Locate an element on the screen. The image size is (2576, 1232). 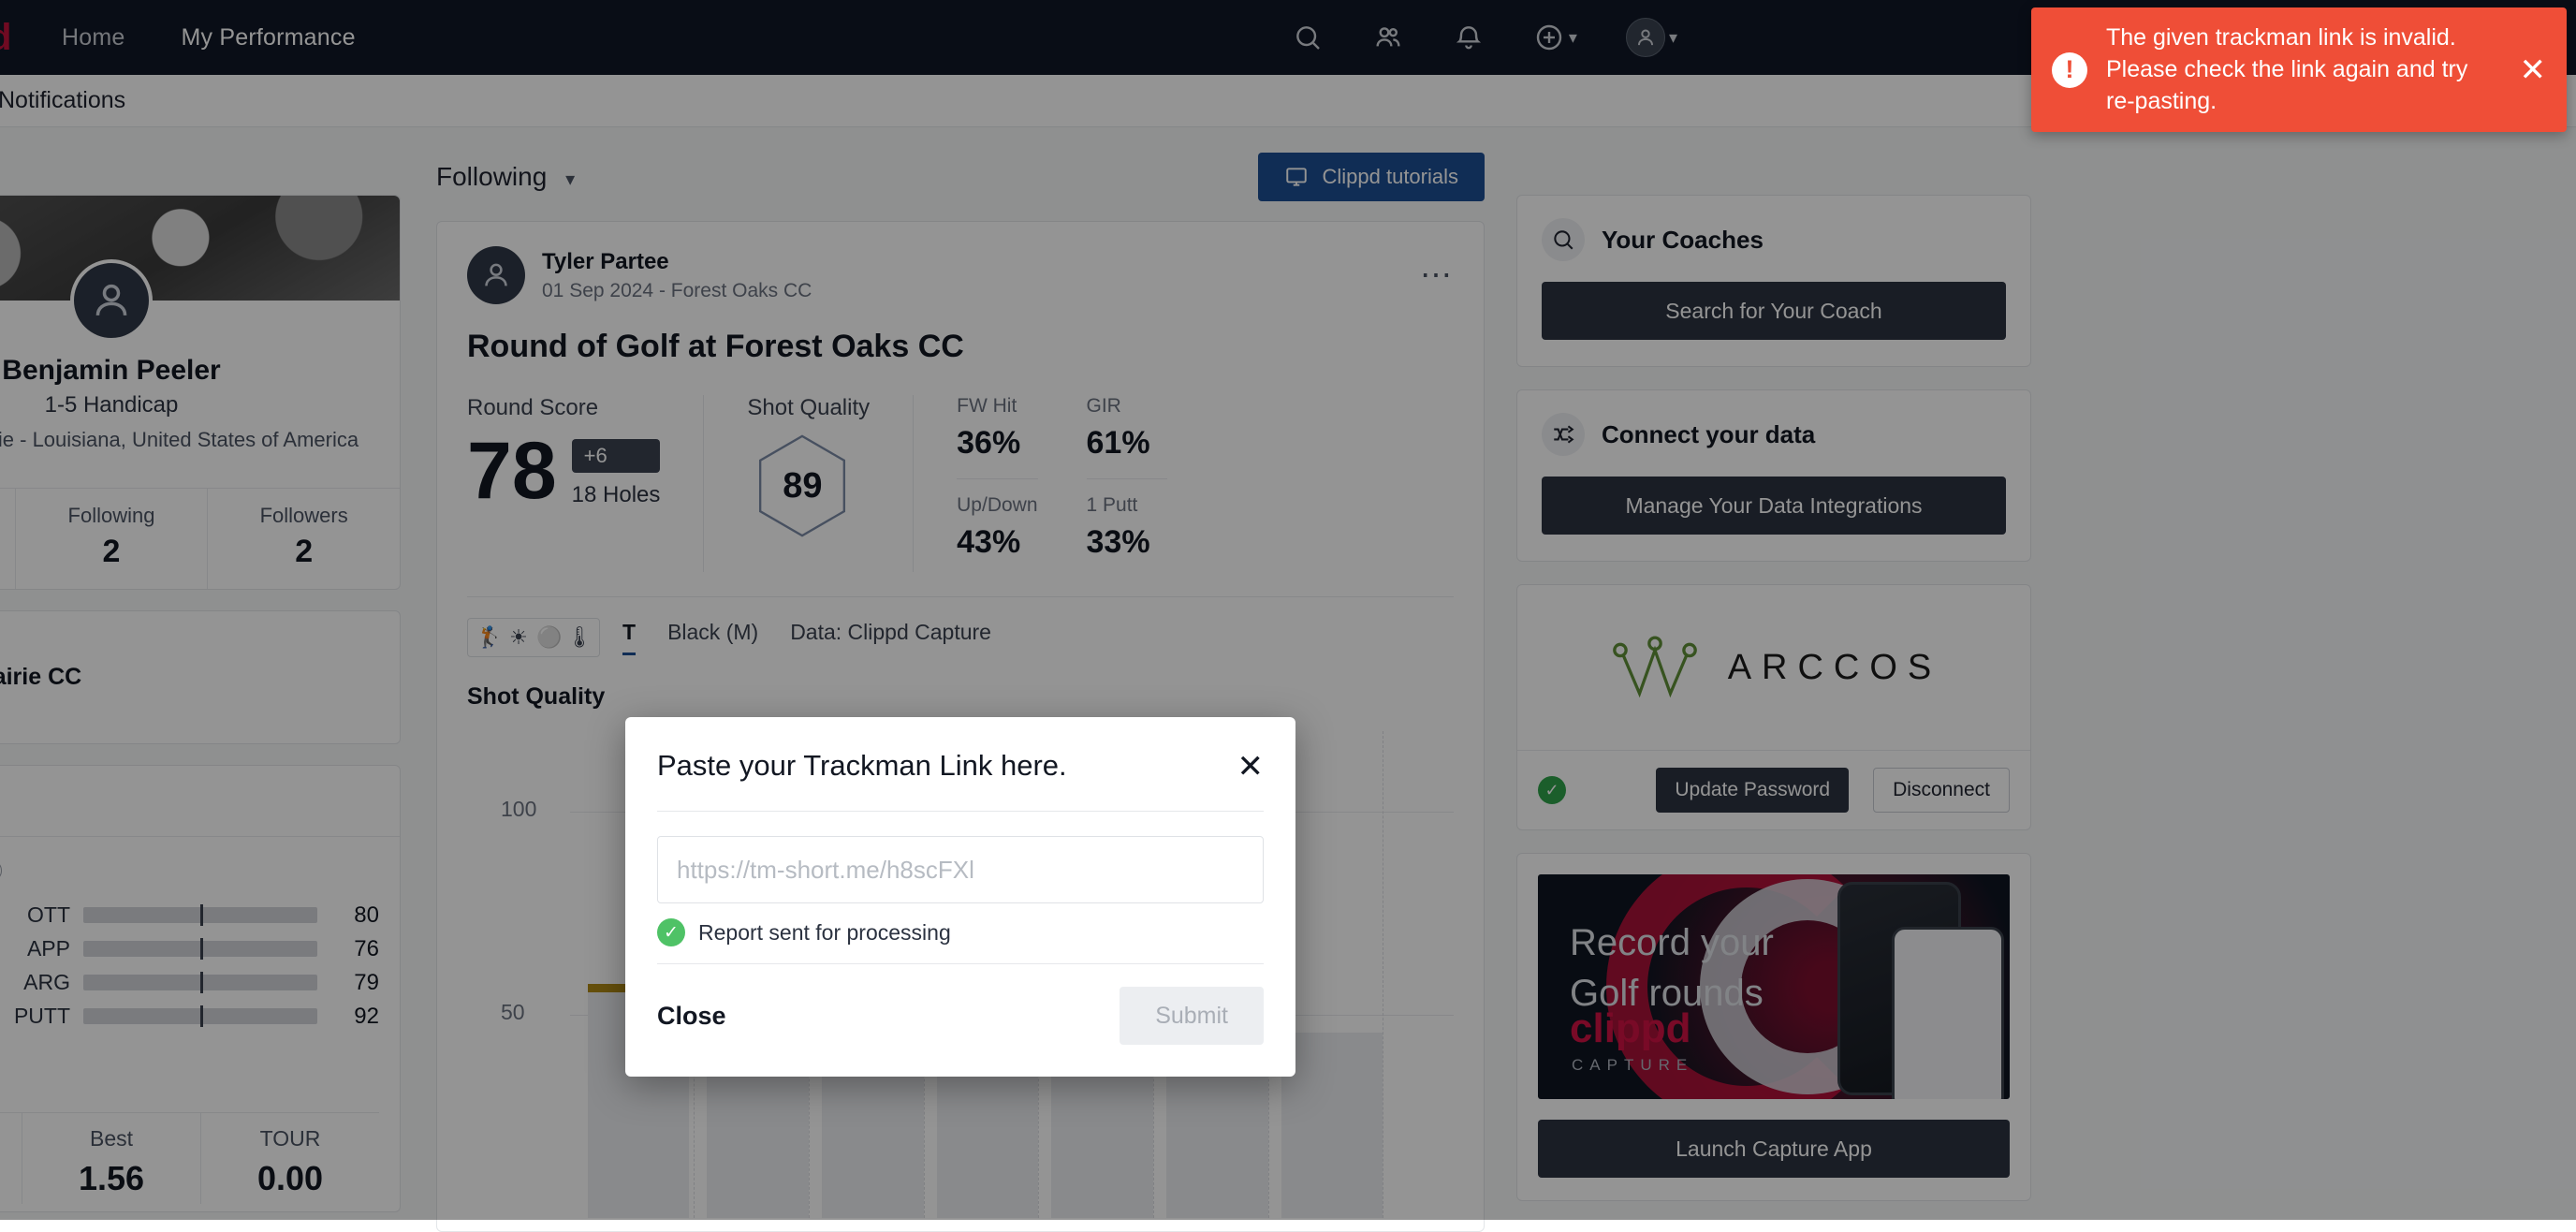
error-exclamation-icon: ! is located at coordinates (2069, 70).